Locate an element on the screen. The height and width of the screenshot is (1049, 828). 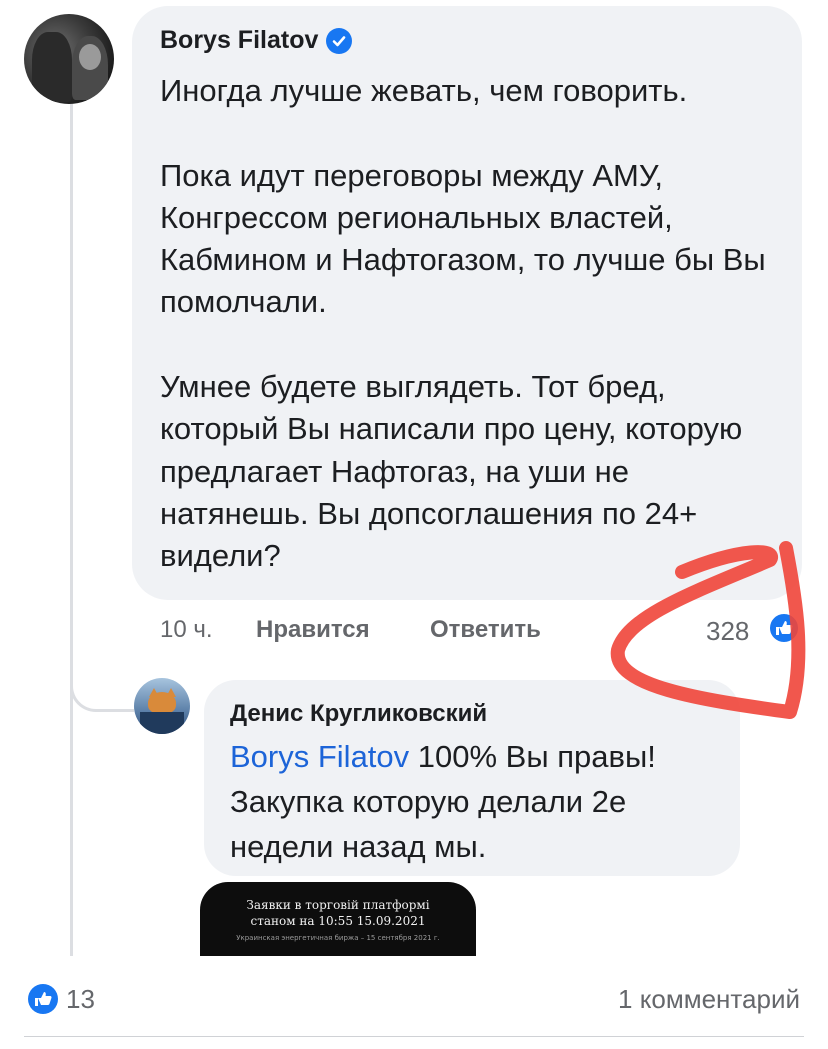
likes-count: 13 is located at coordinates (80, 999).